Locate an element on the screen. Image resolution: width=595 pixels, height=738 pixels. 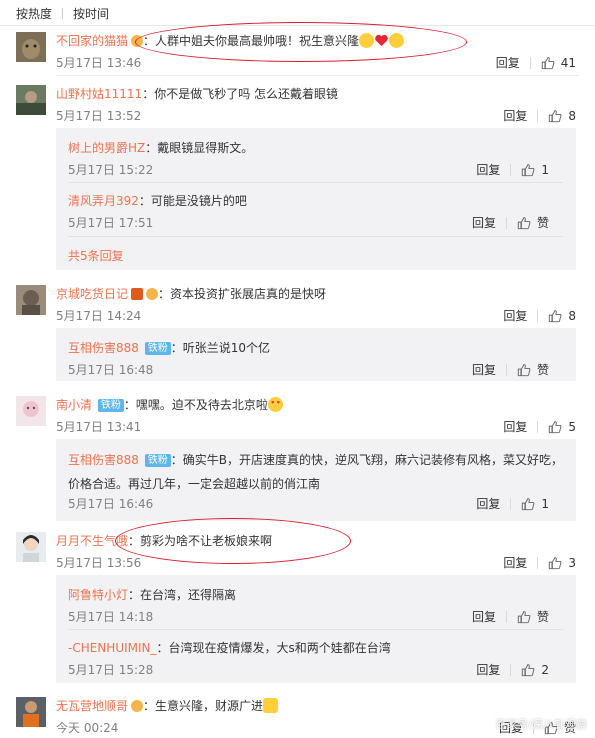
like-button: 41 is located at coordinates (558, 63).